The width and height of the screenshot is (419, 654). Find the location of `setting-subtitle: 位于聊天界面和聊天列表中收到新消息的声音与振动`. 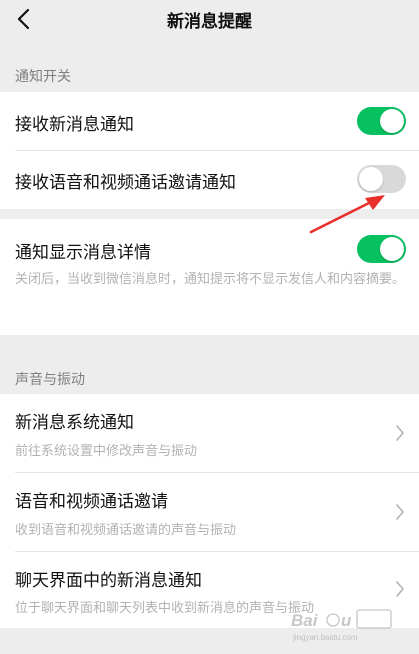

setting-subtitle: 位于聊天界面和聊天列表中收到新消息的声音与振动 is located at coordinates (165, 608).